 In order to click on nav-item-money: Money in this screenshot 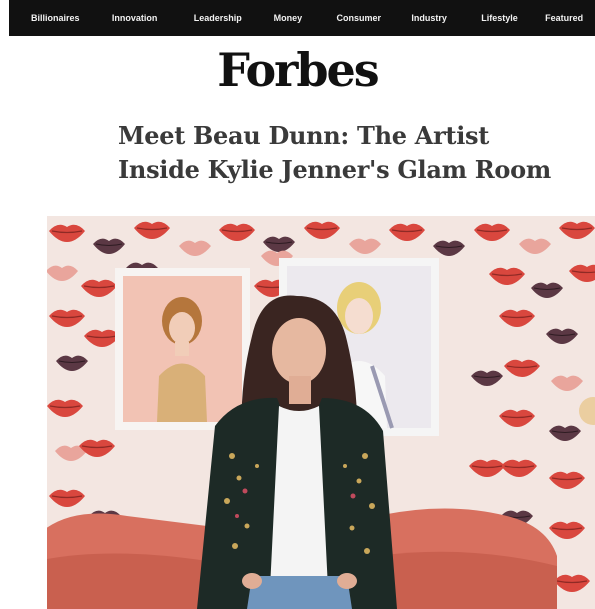, I will do `click(305, 18)`.